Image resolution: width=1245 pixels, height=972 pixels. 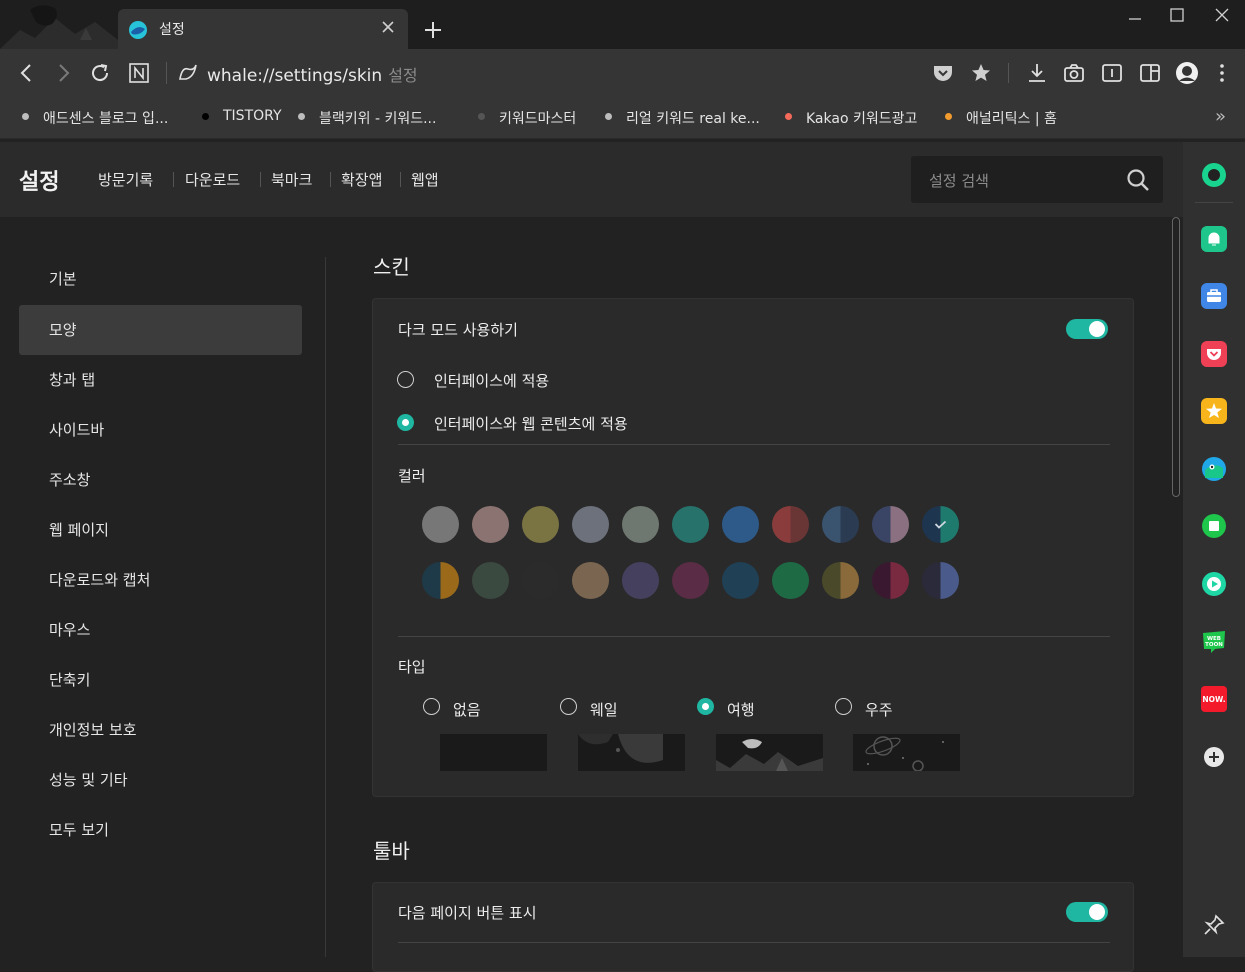 What do you see at coordinates (160, 480) in the screenshot?
I see `menu-item-address-bar: 주소창` at bounding box center [160, 480].